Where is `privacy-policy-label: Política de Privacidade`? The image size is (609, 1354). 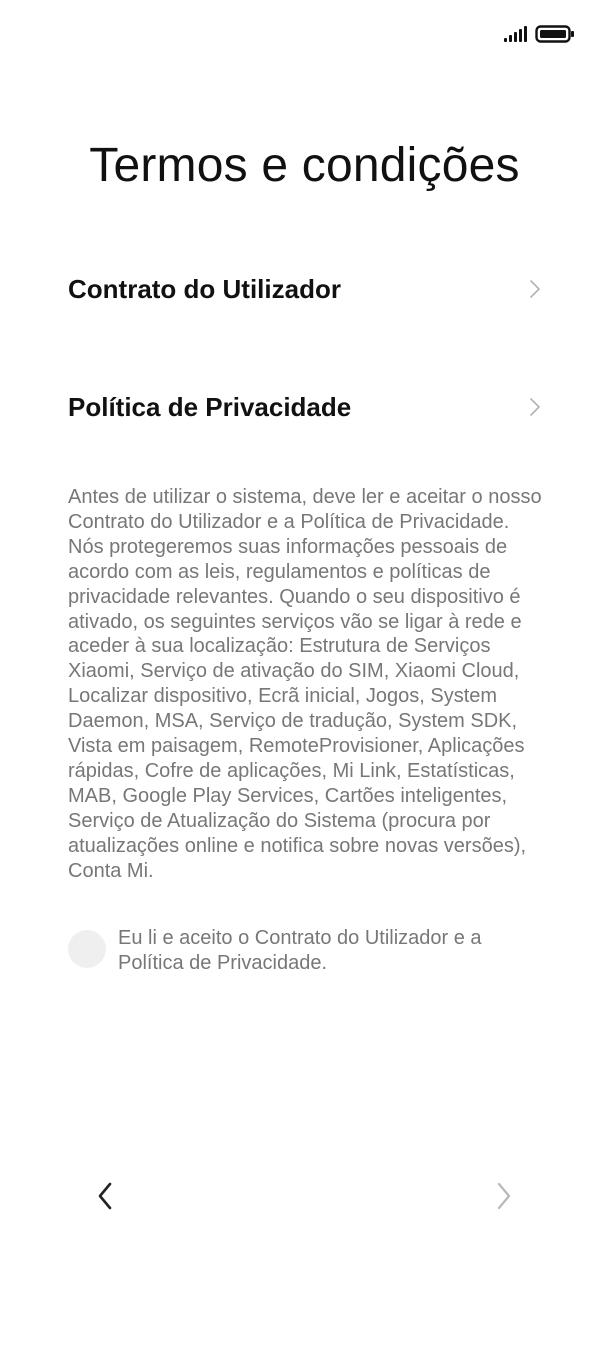
privacy-policy-label: Política de Privacidade is located at coordinates (210, 406).